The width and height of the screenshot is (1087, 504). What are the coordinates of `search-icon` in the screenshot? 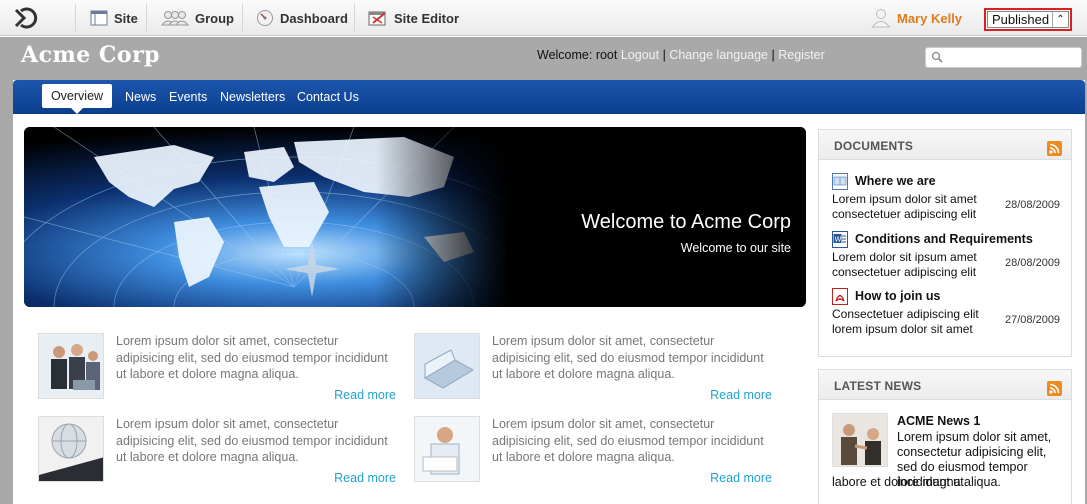 It's located at (937, 57).